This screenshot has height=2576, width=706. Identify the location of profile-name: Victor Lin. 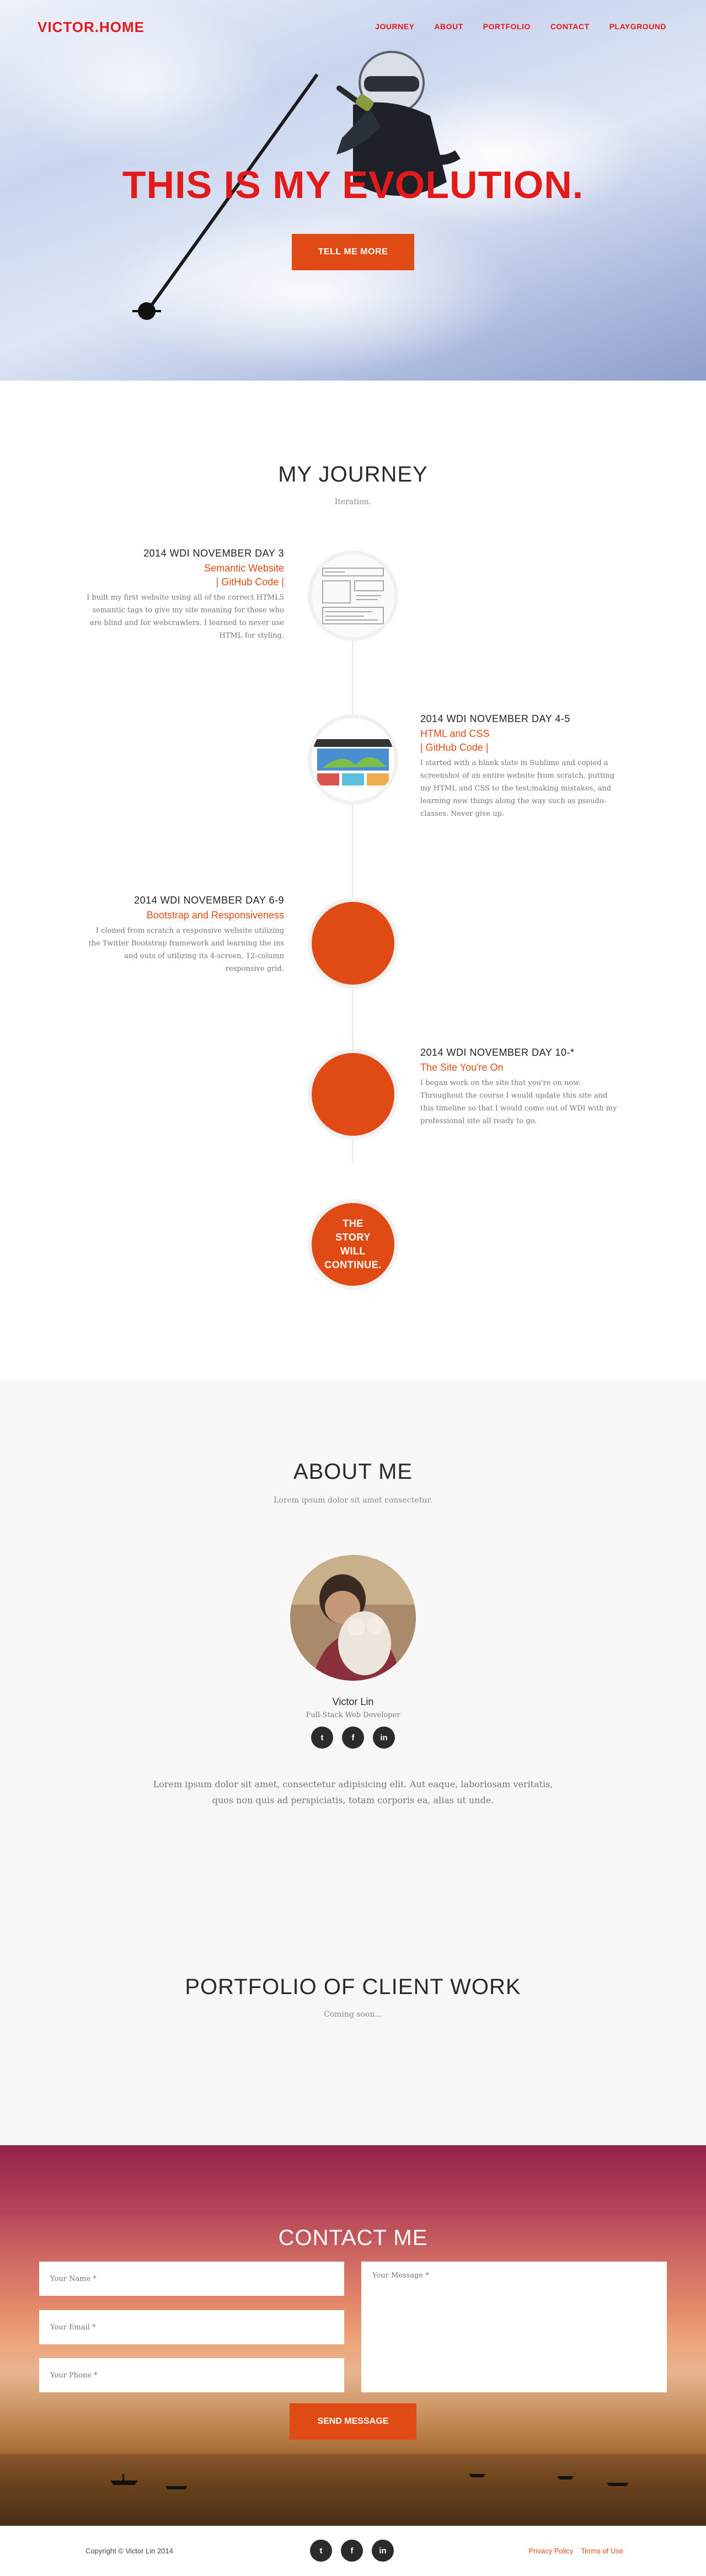
(353, 1701).